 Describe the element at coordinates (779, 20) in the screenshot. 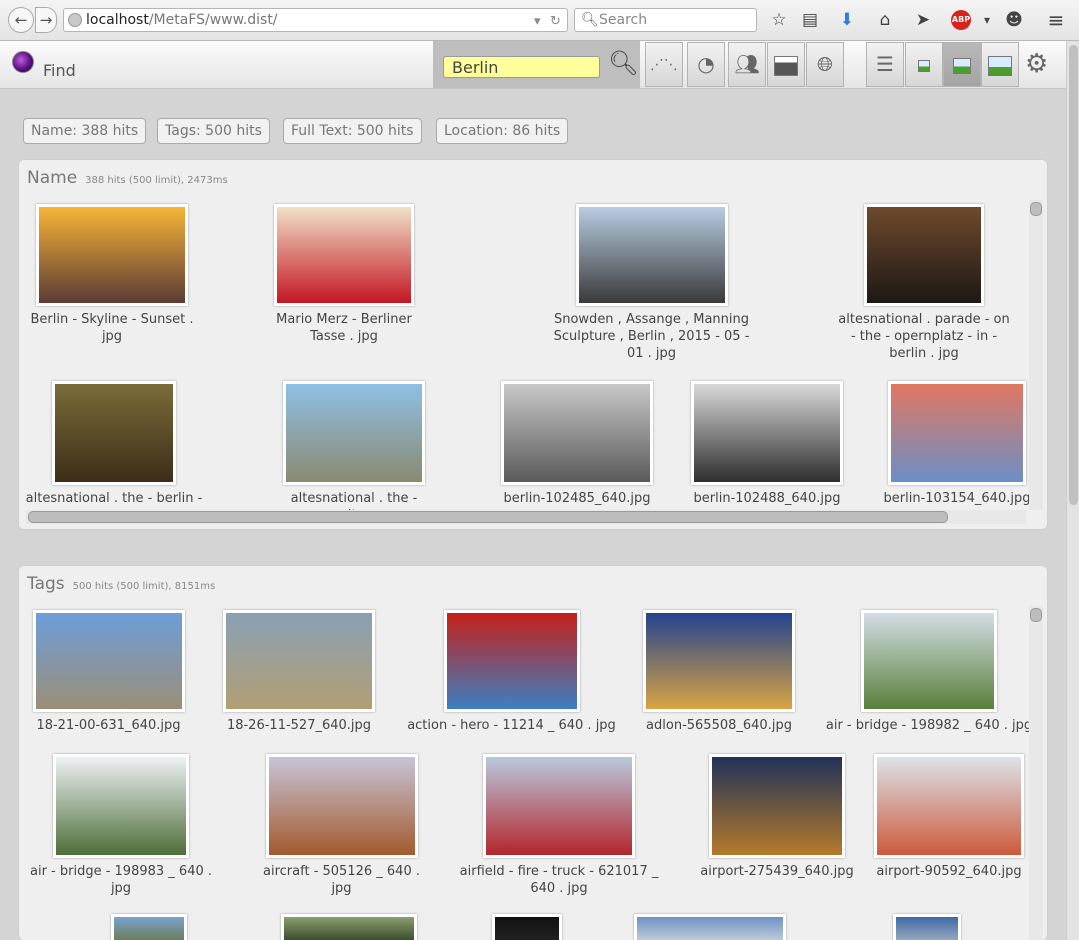

I see `bookmark-star-icon: ☆` at that location.